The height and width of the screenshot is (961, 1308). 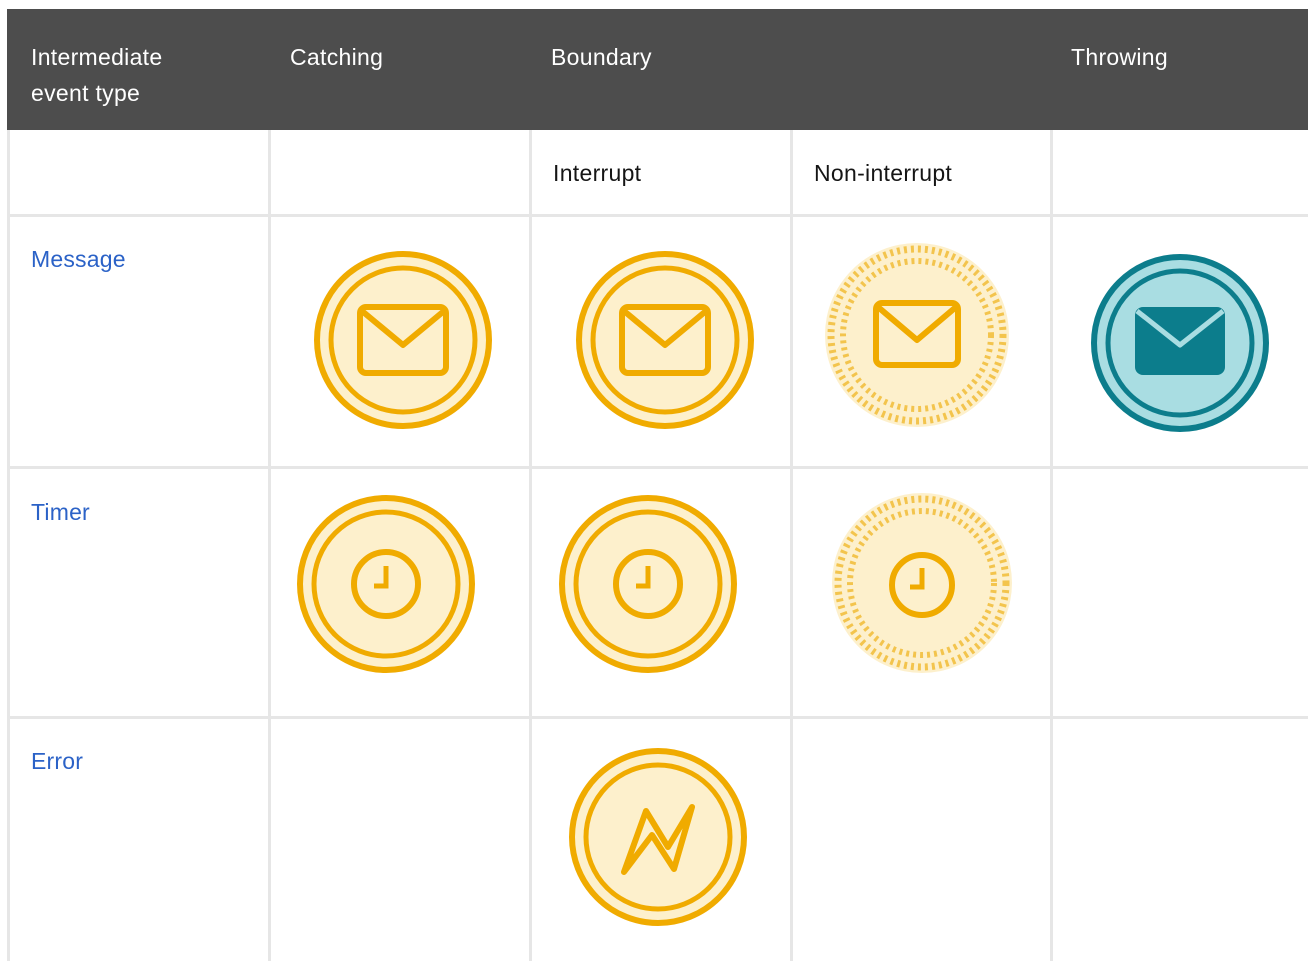 I want to click on row-label-timer: Timer, so click(x=60, y=512).